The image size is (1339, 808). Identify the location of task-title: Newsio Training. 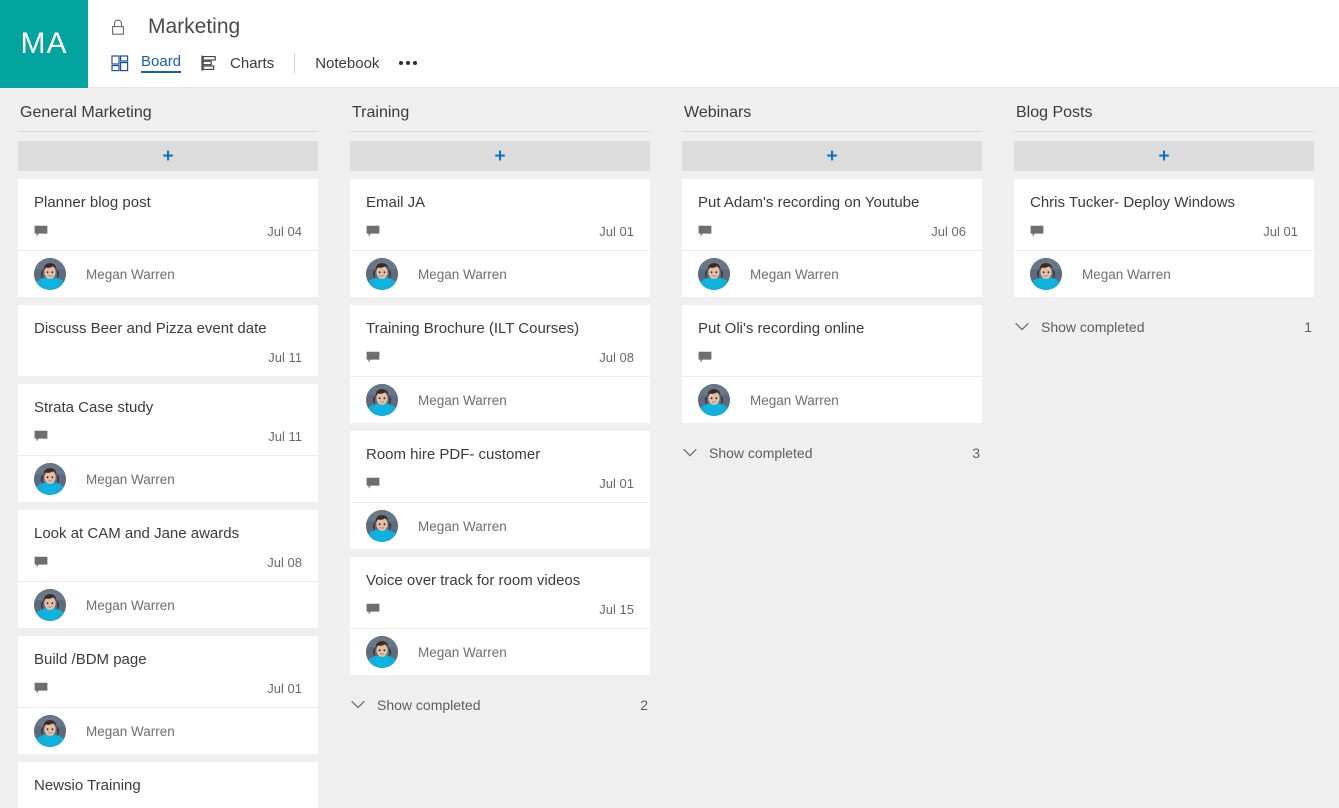
(87, 785).